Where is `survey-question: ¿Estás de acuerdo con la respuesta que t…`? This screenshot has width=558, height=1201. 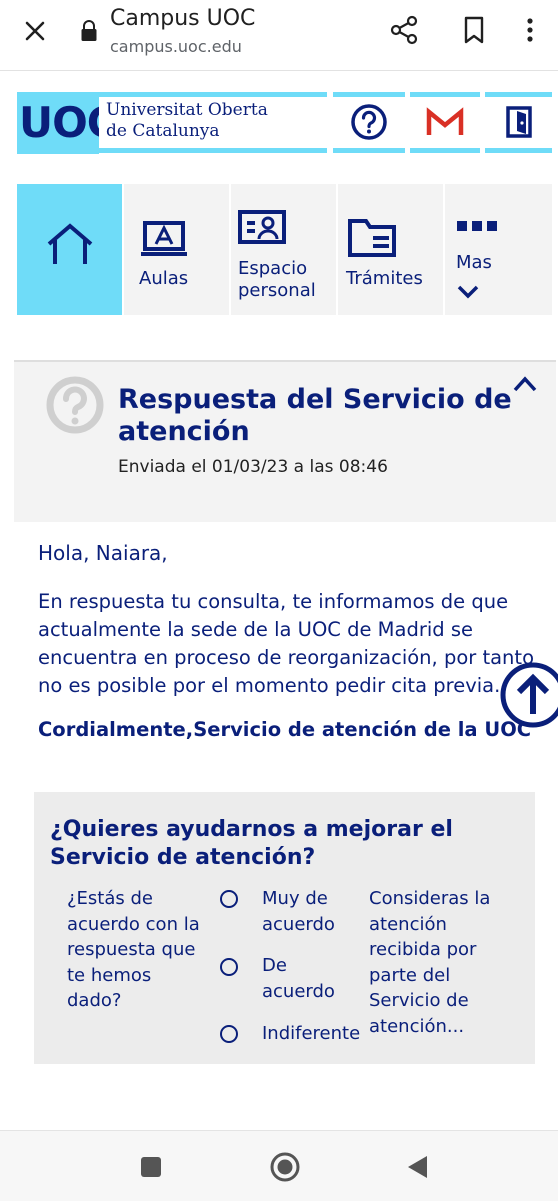
survey-question: ¿Estás de acuerdo con la respuesta que t… is located at coordinates (133, 949).